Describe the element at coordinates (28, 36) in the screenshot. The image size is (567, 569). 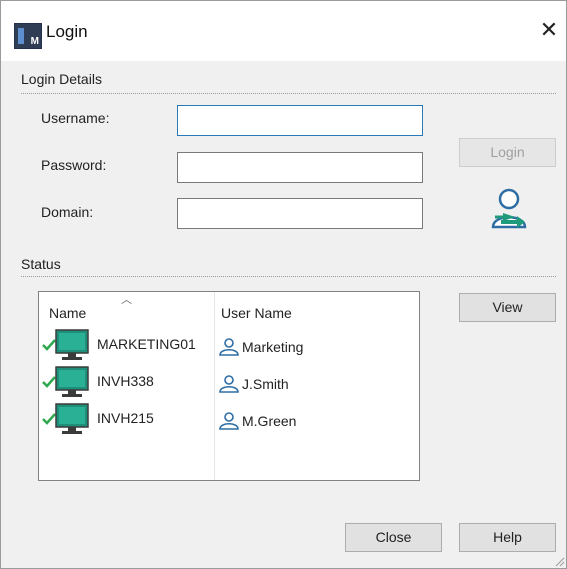
I see `app-icon: M` at that location.